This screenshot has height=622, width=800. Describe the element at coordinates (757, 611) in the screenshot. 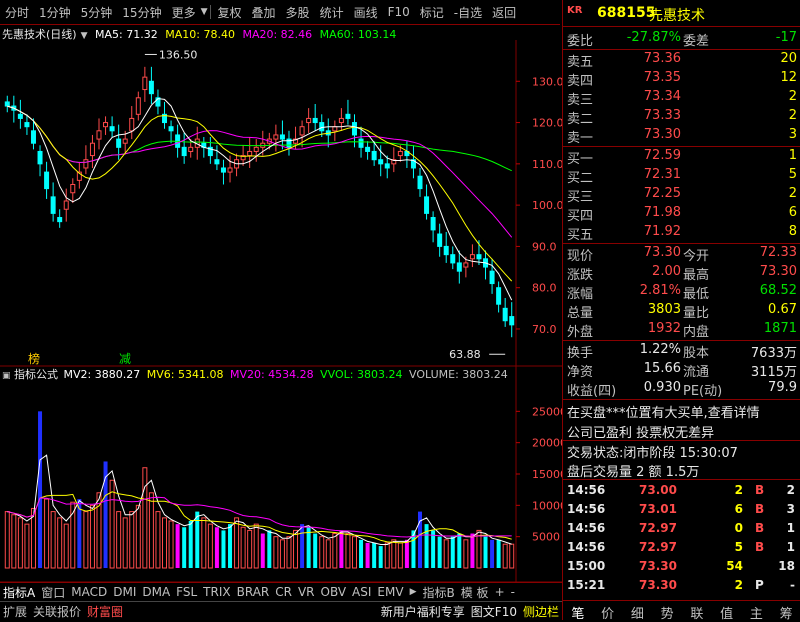

I see `tab-main: 主` at that location.